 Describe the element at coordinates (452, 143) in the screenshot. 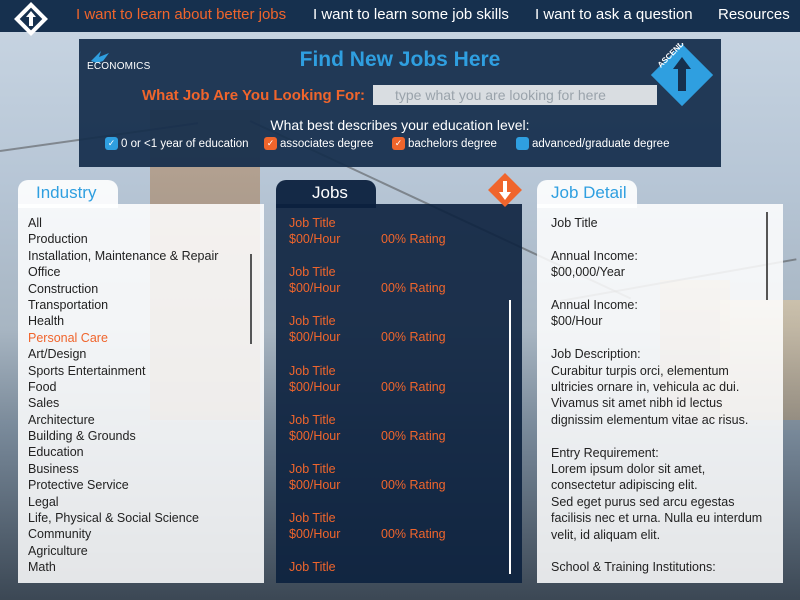

I see `education-option-label: bachelors degree` at that location.